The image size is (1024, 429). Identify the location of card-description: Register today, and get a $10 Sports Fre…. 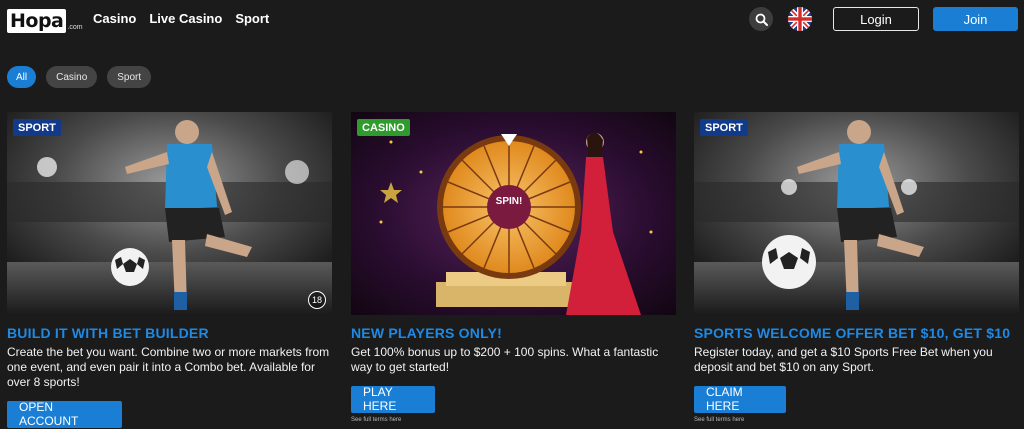
(843, 359).